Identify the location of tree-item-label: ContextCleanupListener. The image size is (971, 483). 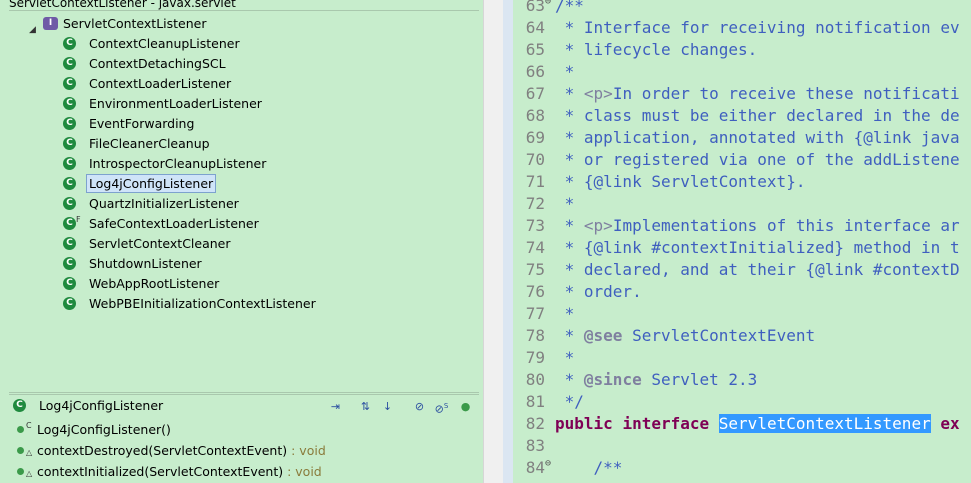
(164, 43).